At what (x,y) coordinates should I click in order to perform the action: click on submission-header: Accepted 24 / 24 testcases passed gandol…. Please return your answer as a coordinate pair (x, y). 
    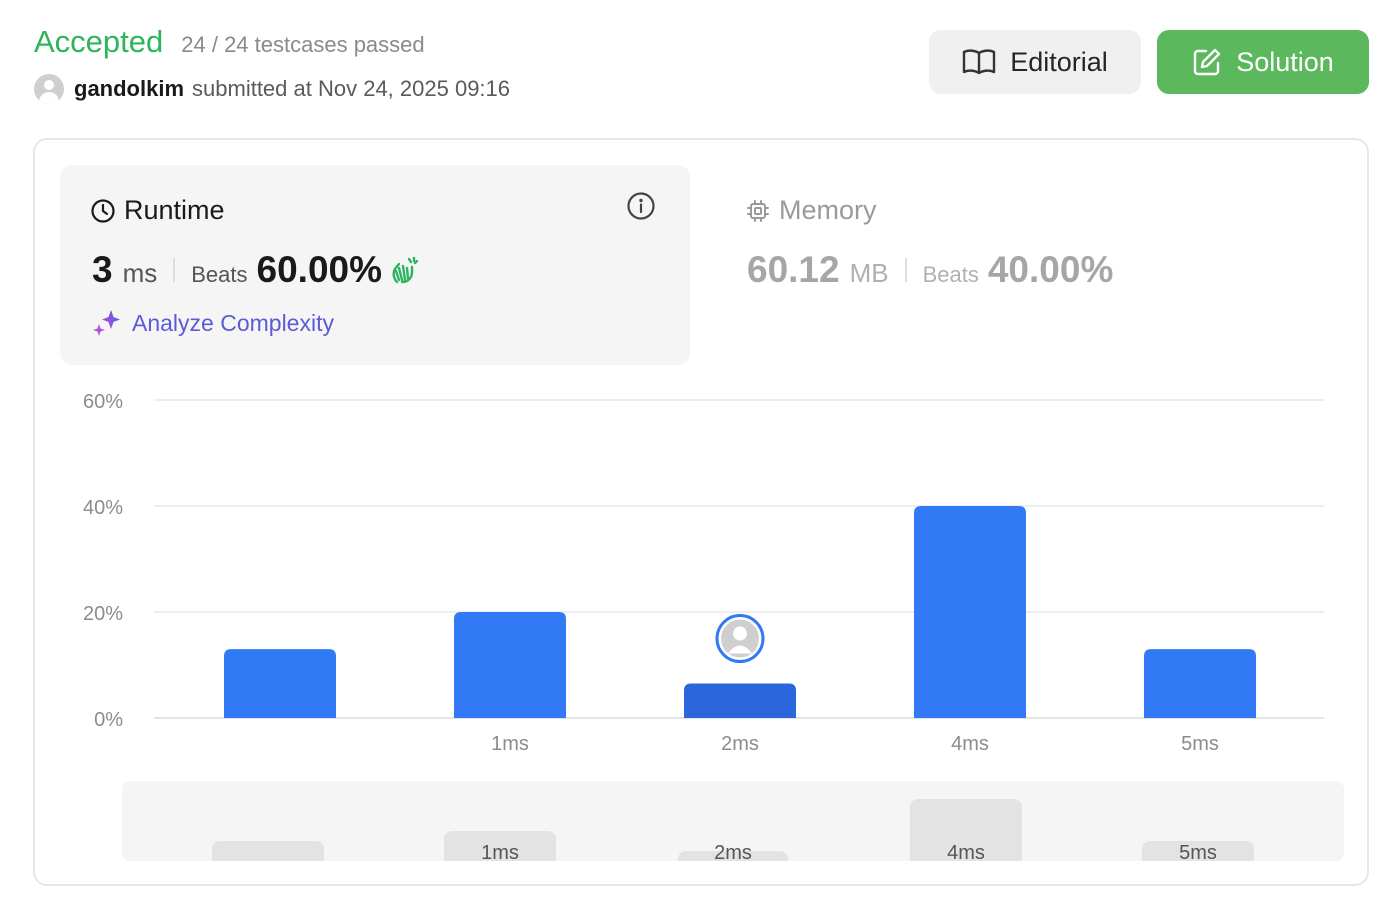
    Looking at the image, I should click on (272, 64).